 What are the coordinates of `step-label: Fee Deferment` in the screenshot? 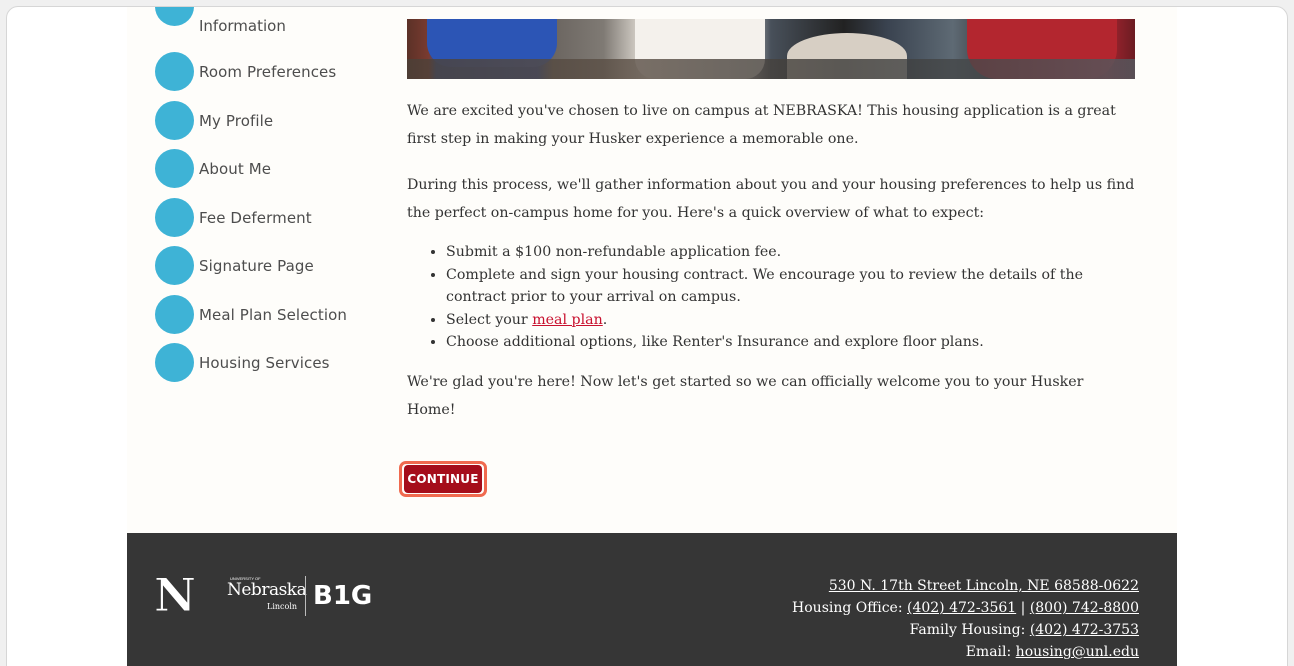 It's located at (255, 217).